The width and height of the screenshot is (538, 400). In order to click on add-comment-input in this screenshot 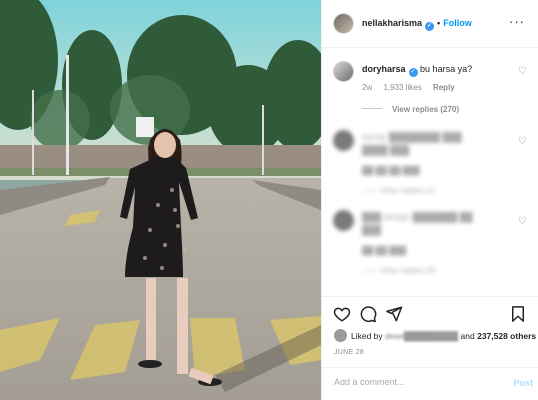, I will do `click(414, 382)`.